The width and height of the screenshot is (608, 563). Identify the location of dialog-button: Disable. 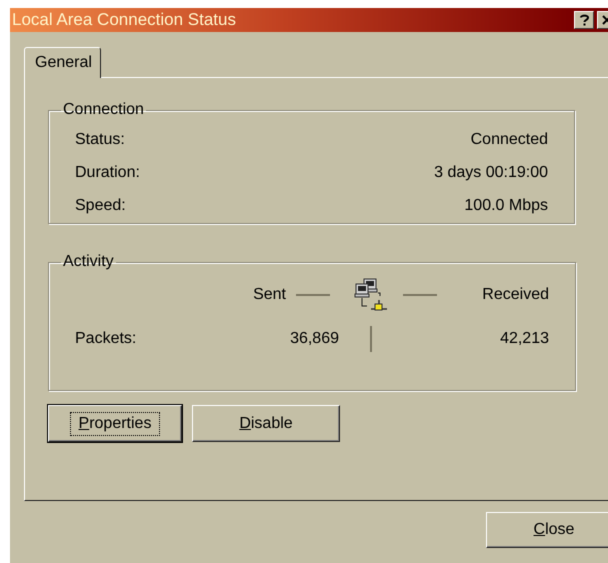
(266, 423).